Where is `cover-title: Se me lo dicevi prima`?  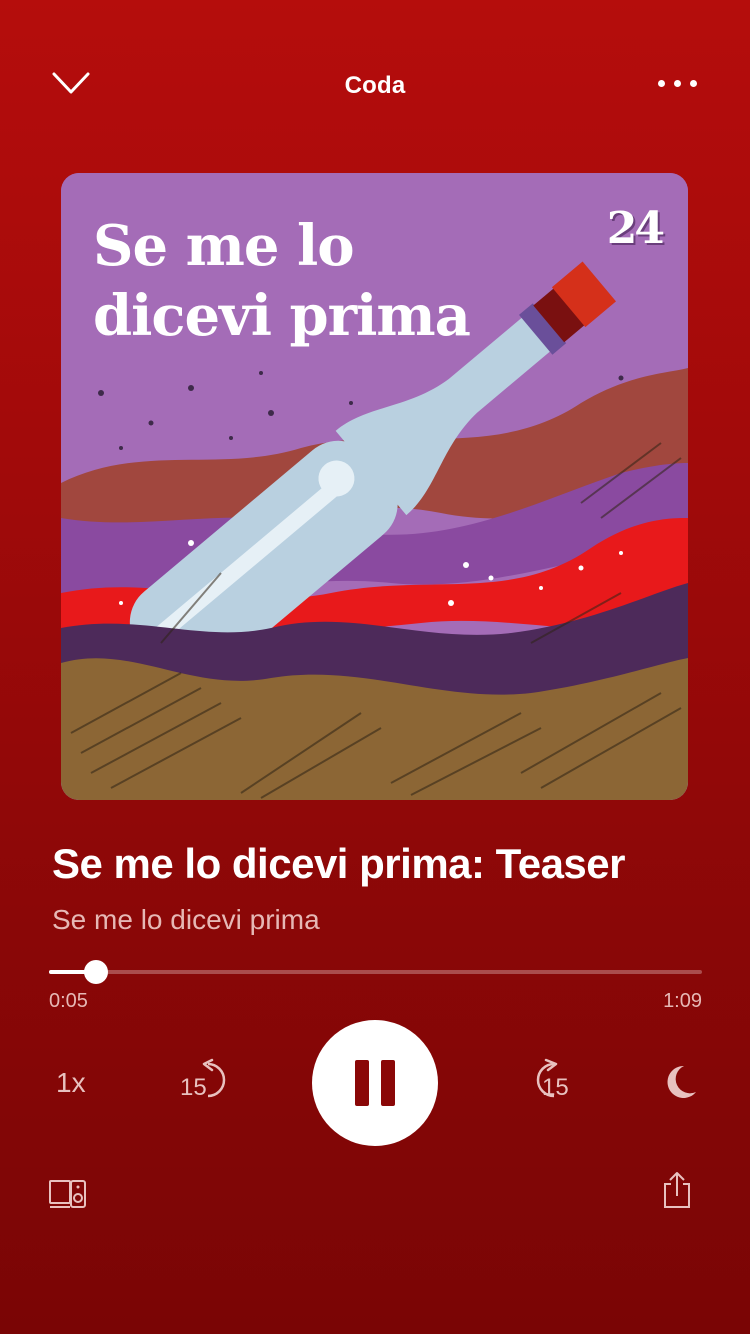 cover-title: Se me lo dicevi prima is located at coordinates (282, 281).